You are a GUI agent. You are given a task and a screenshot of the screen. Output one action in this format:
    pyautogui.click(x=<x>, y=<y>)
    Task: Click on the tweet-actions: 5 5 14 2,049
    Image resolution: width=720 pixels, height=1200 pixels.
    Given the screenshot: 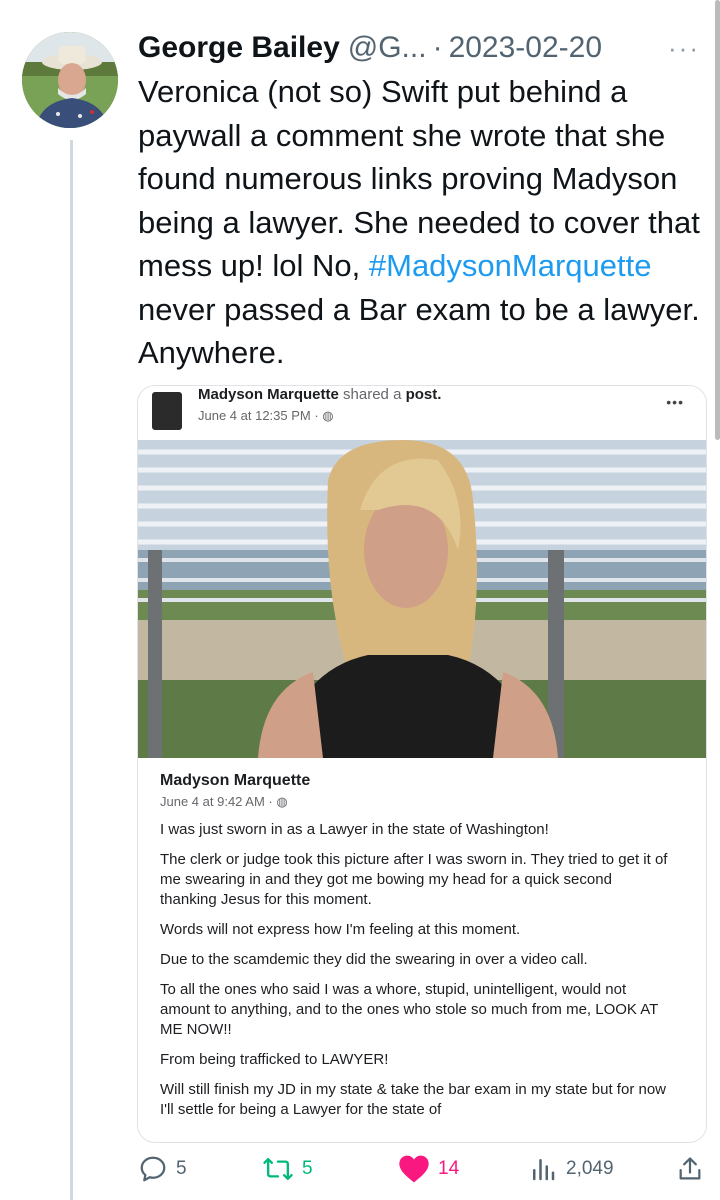 What is the action you would take?
    pyautogui.click(x=423, y=1170)
    